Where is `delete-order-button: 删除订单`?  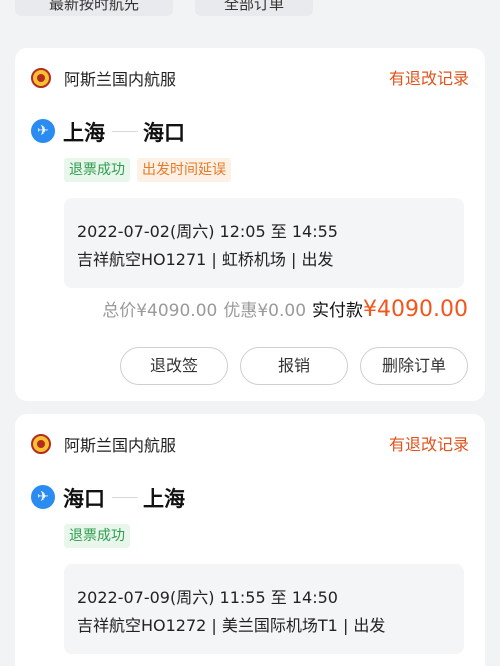
delete-order-button: 删除订单 is located at coordinates (414, 366).